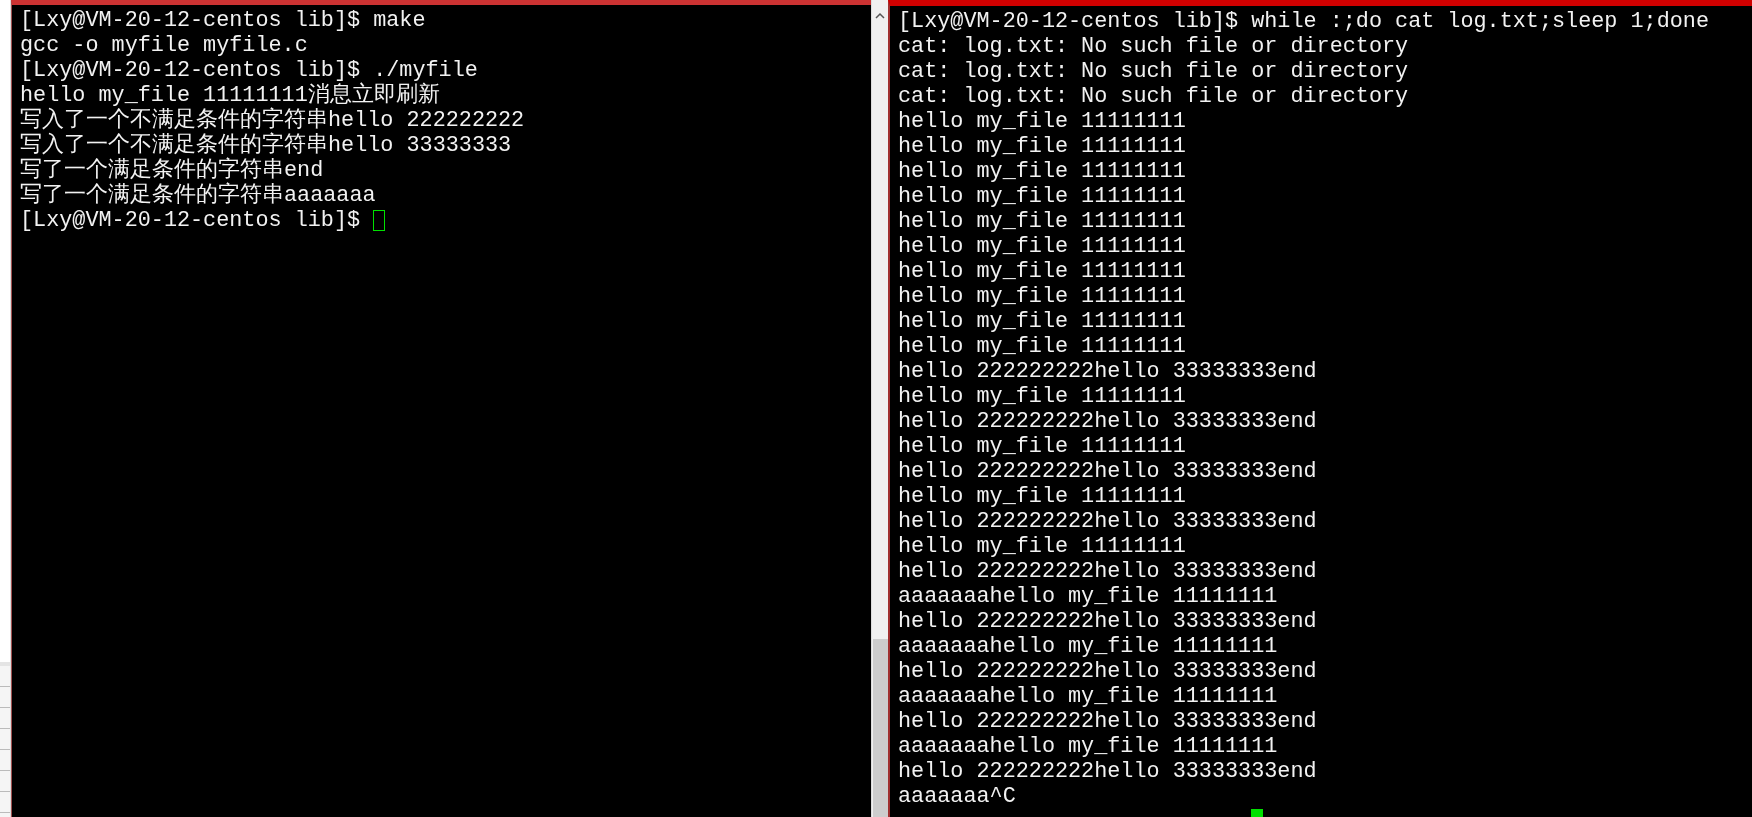  I want to click on terminal-line: 写了一个满足条件的字符串aaaaaaa, so click(198, 195).